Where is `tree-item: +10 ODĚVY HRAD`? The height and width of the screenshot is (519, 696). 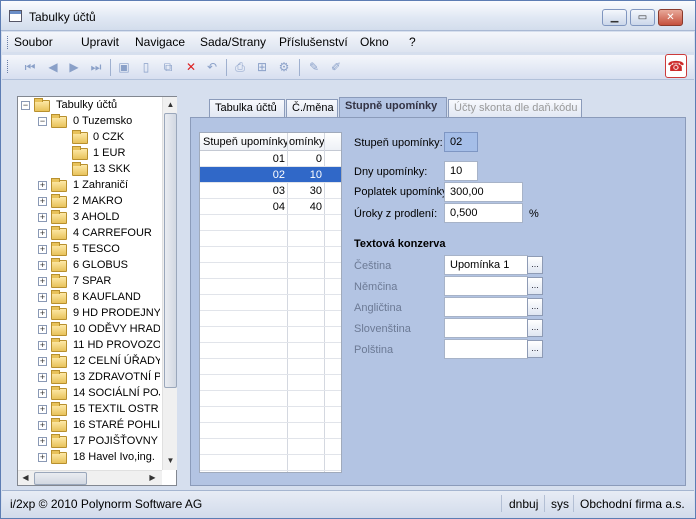 tree-item: +10 ODĚVY HRAD is located at coordinates (99, 330).